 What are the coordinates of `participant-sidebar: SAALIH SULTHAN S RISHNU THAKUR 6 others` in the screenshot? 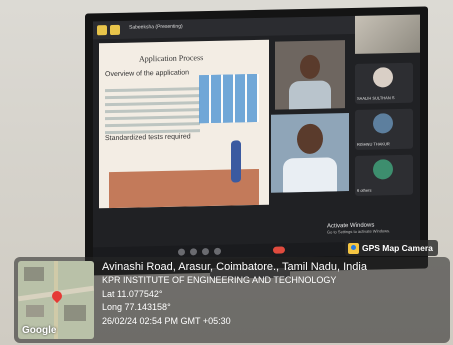 It's located at (385, 135).